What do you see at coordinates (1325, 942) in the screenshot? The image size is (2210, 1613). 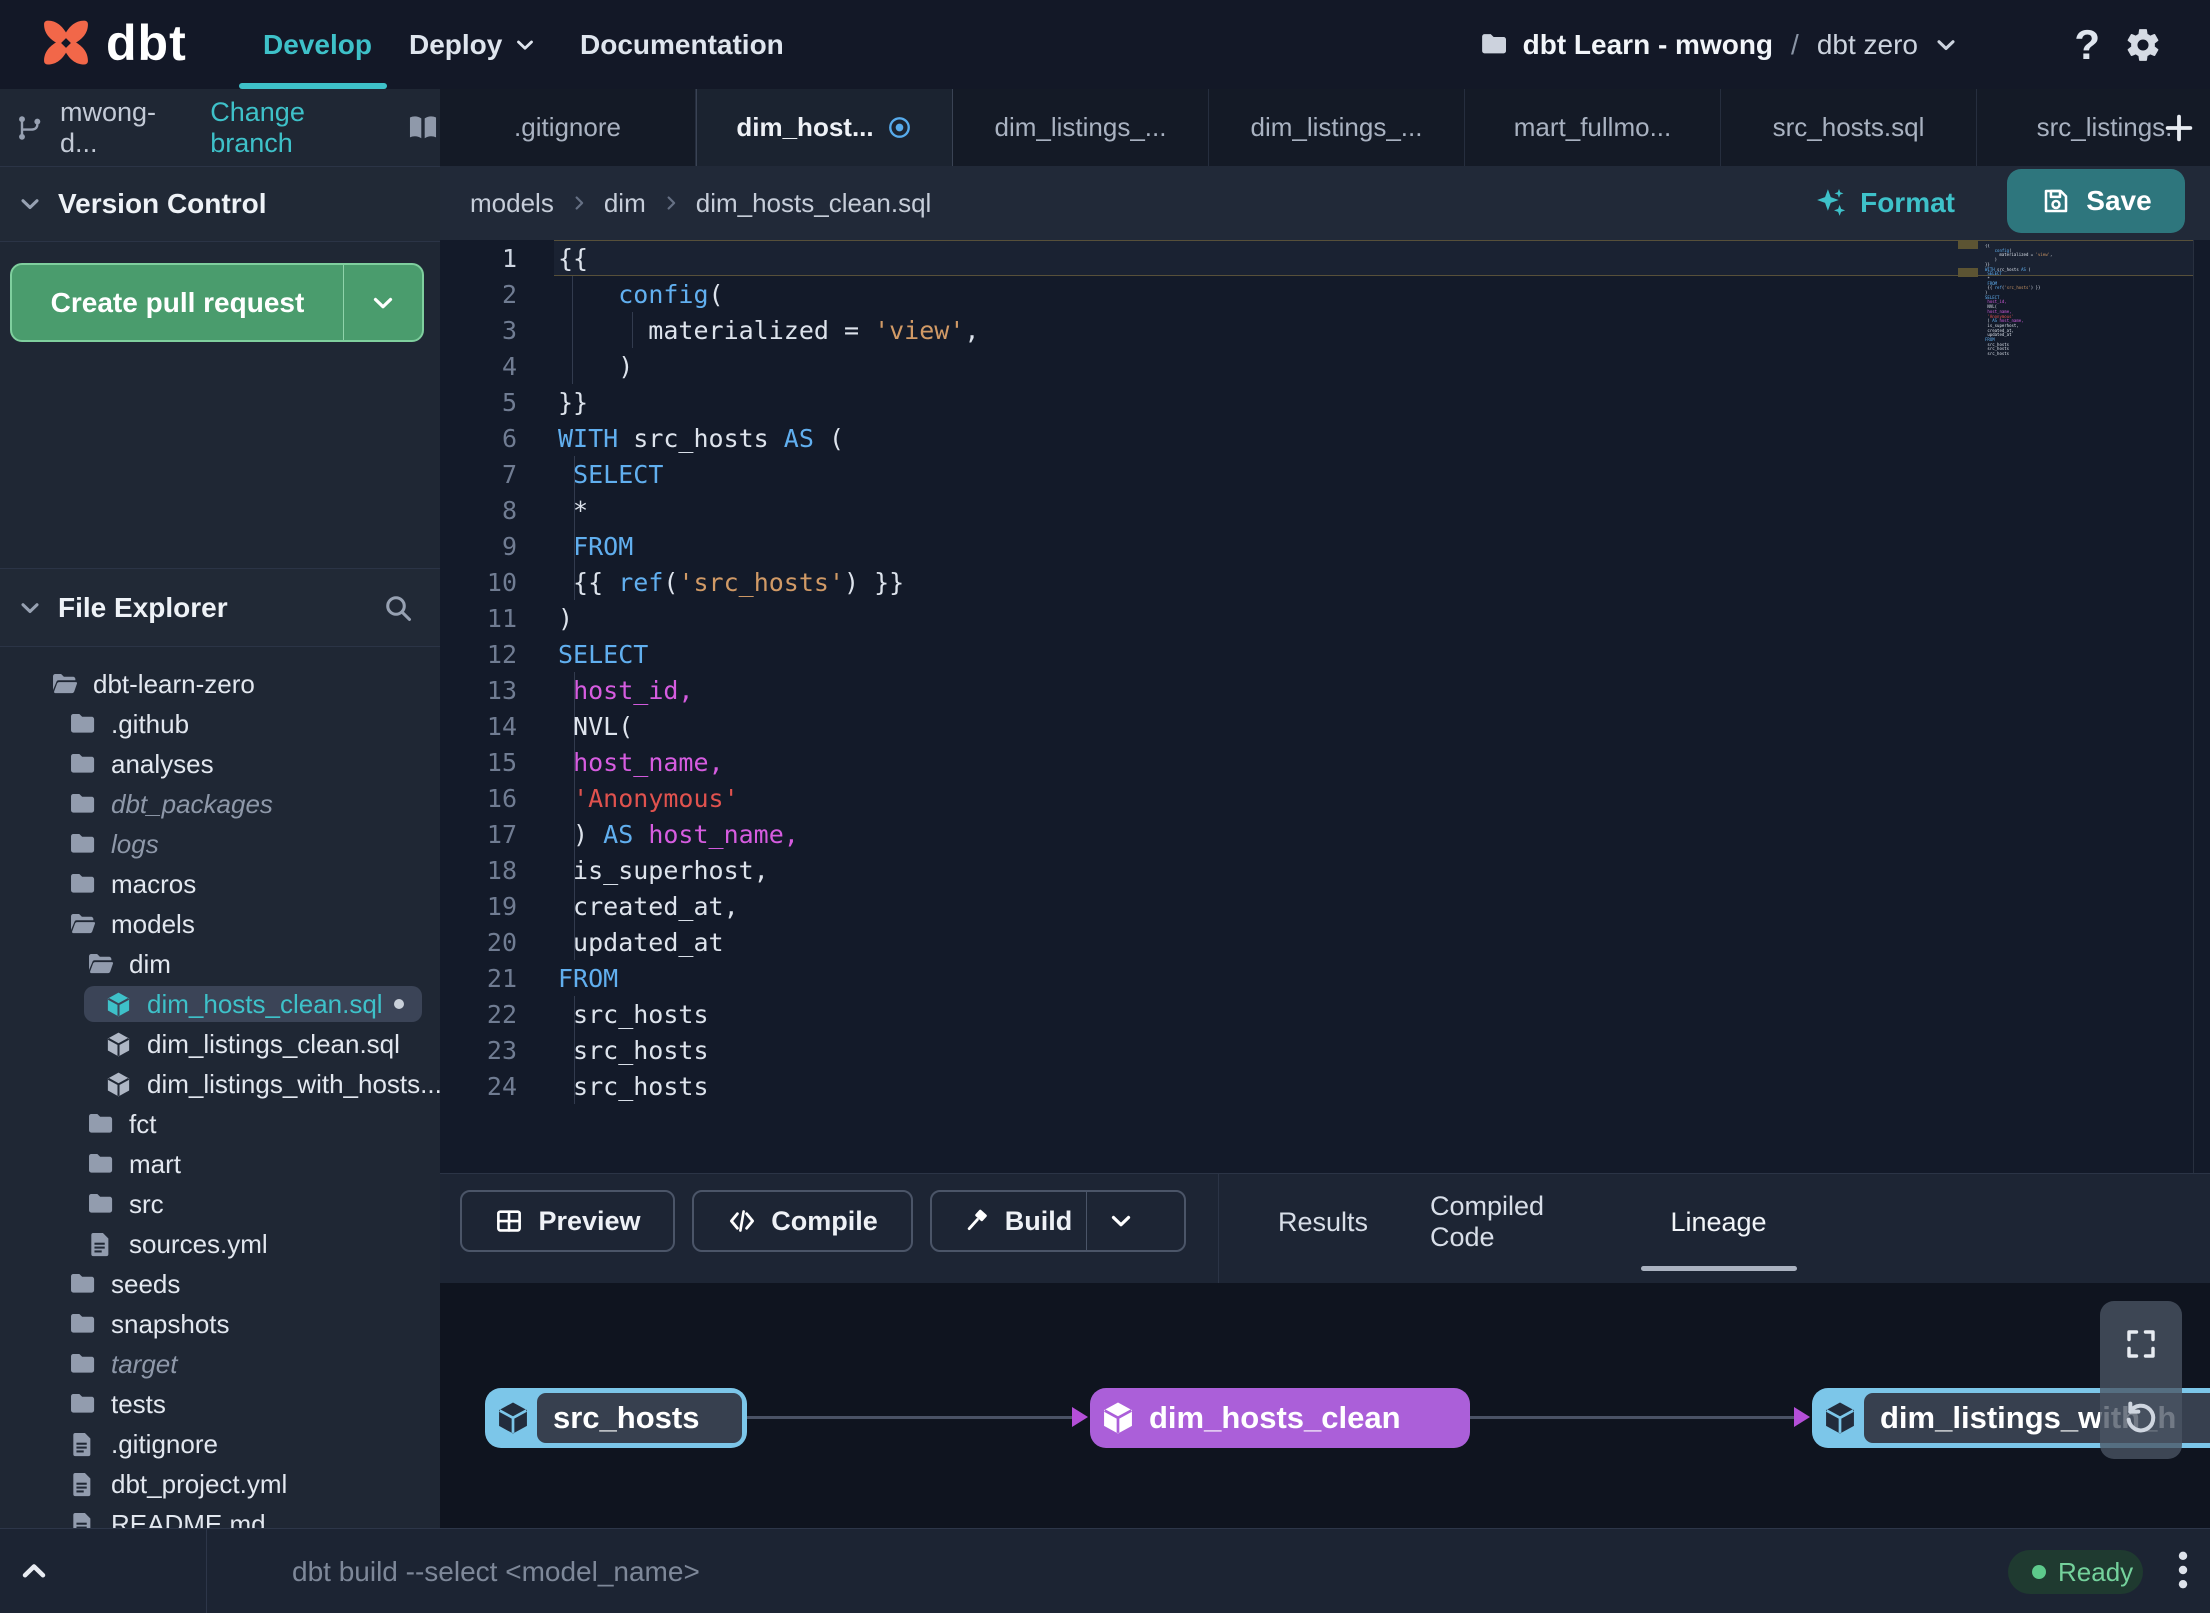 I see `code-line-20: 20 updated_at` at bounding box center [1325, 942].